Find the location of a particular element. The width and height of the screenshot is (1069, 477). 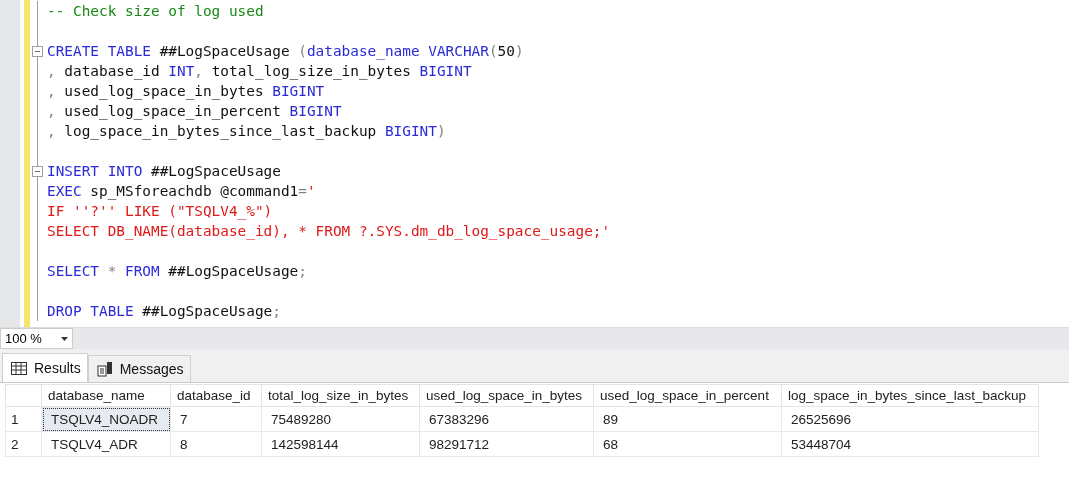

table-cell: 26525696 is located at coordinates (910, 419).